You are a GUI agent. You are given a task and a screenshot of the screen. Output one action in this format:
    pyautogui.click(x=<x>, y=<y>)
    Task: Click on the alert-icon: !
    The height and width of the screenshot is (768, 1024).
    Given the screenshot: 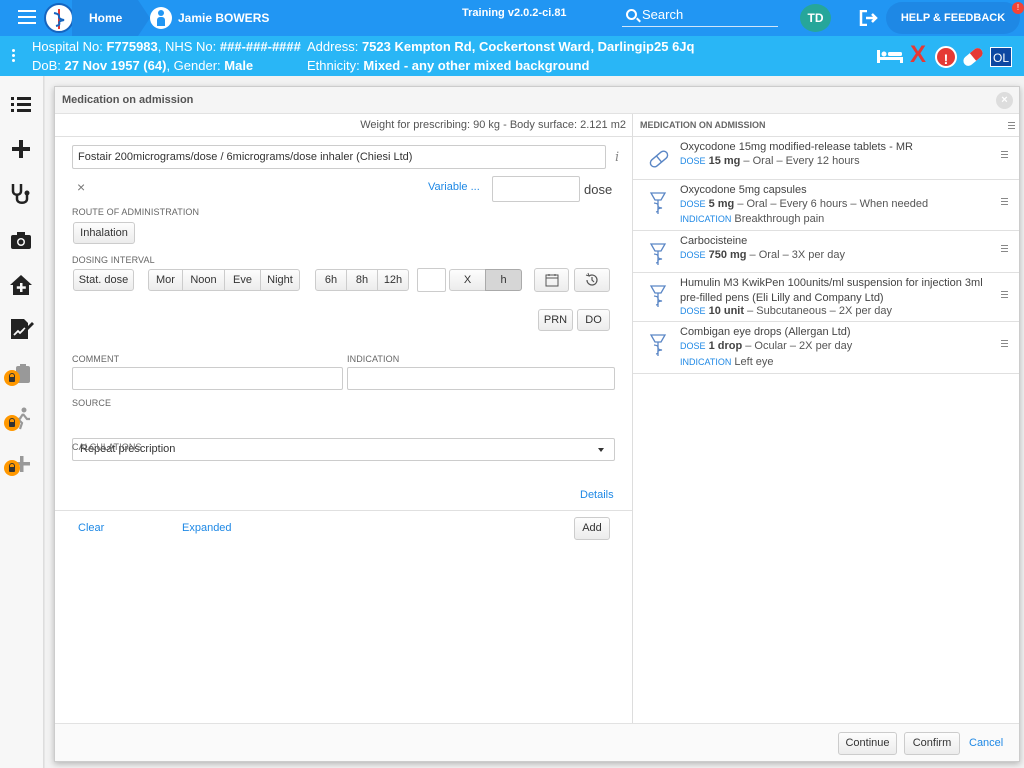 What is the action you would take?
    pyautogui.click(x=946, y=57)
    